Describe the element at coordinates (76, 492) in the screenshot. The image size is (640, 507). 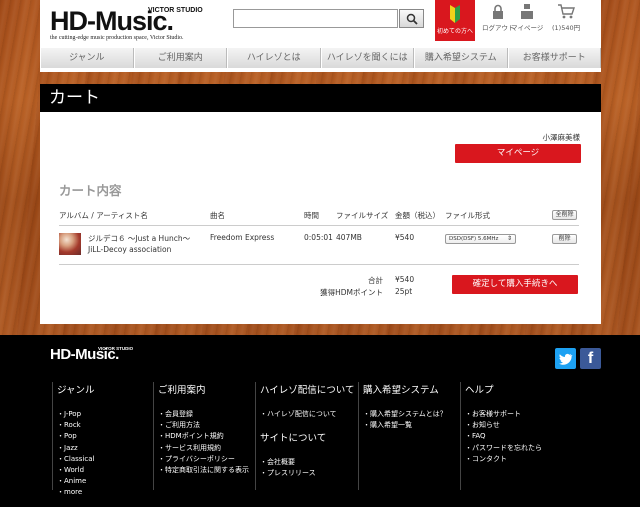
I see `footer-link: ・more` at that location.